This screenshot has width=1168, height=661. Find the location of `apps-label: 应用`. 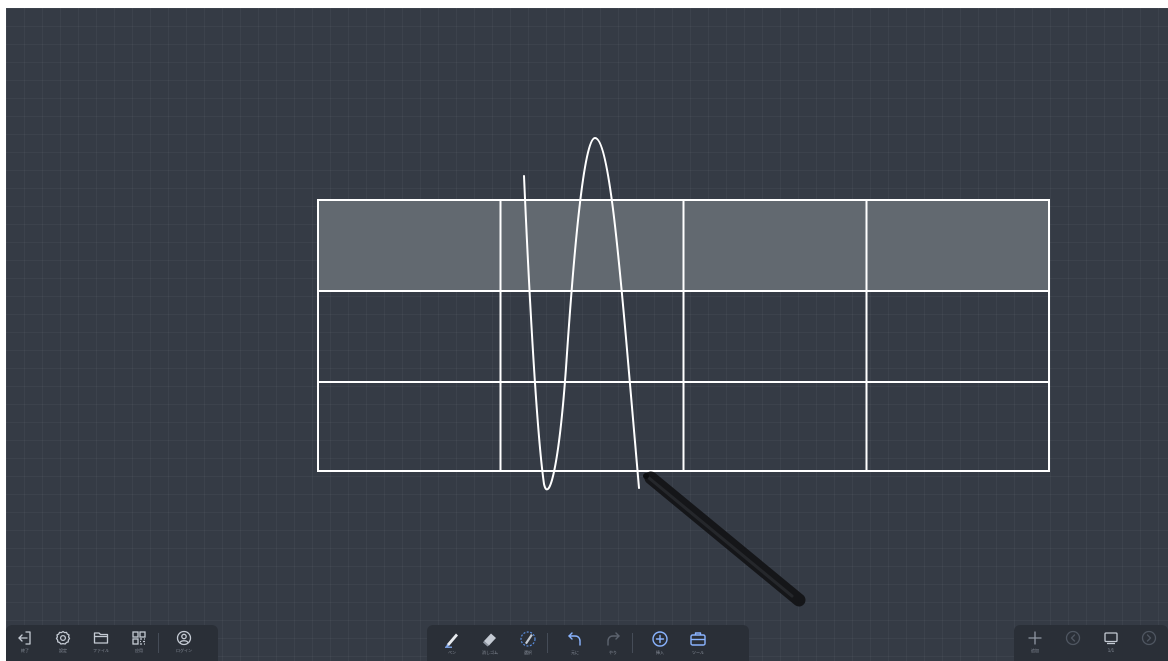

apps-label: 应用 is located at coordinates (139, 650).